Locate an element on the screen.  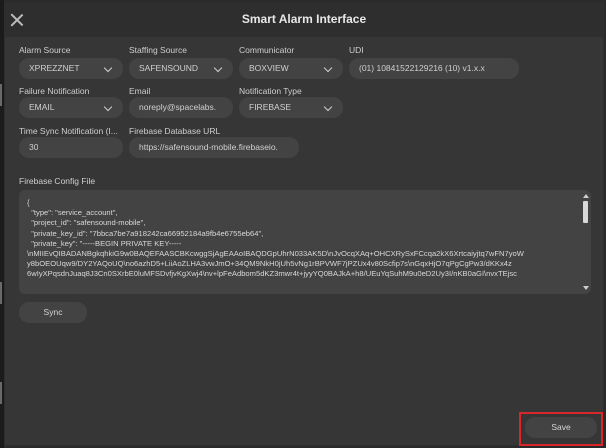
notification-type-label: Notification Type is located at coordinates (270, 91).